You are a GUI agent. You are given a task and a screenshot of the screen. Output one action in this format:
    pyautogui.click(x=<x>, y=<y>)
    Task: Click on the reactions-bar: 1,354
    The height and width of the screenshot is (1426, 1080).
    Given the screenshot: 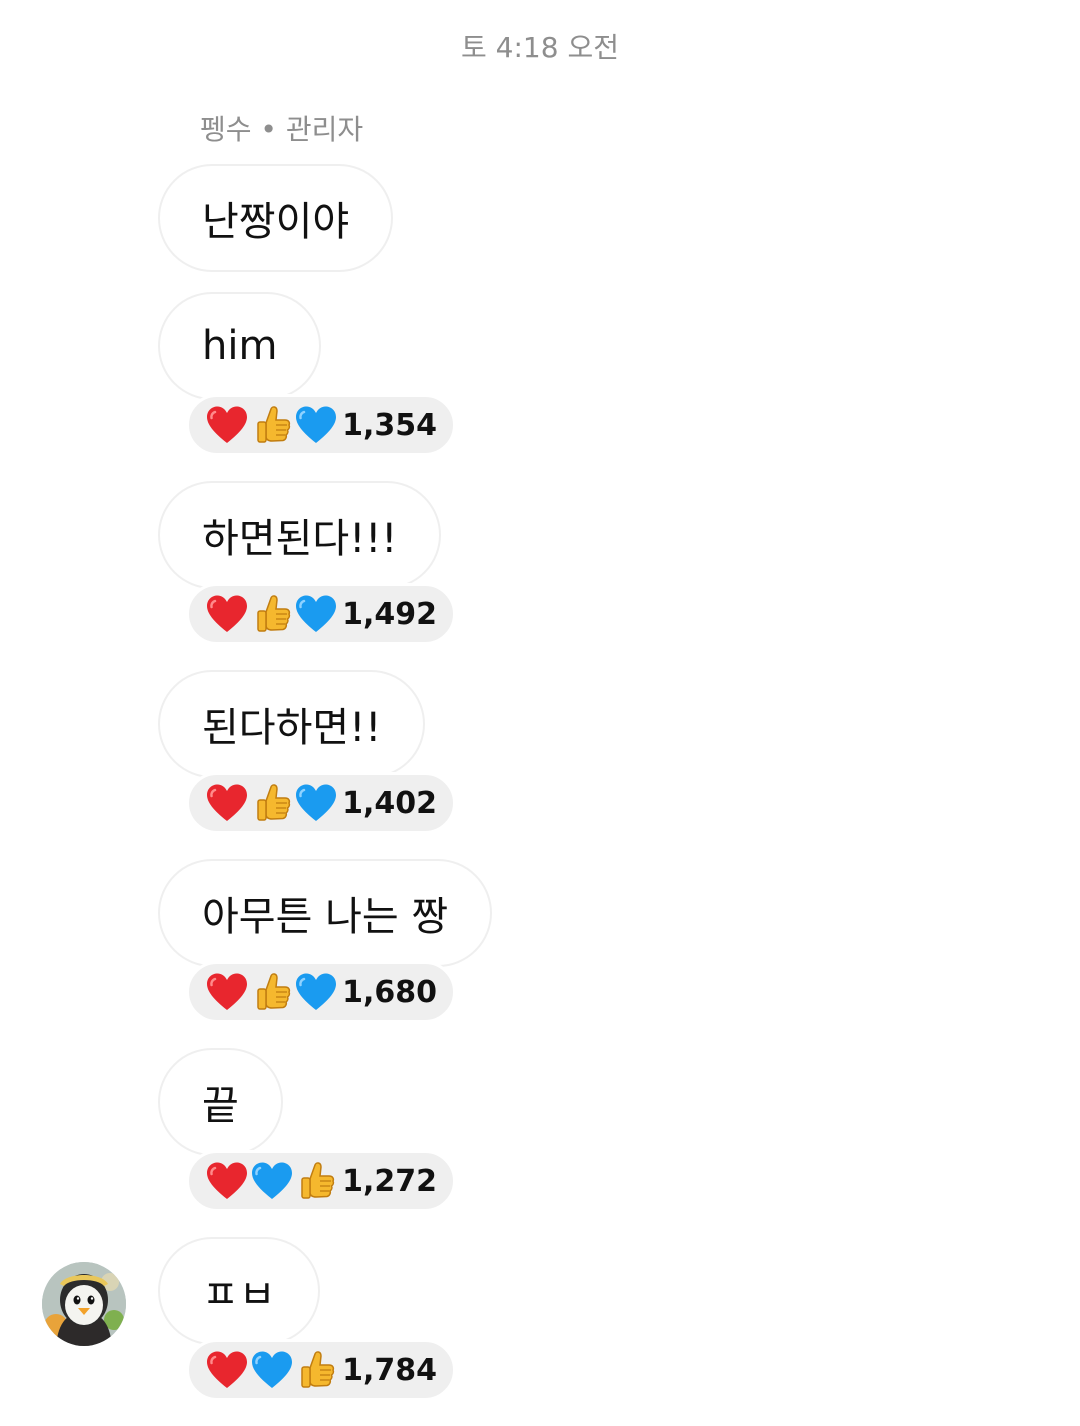 What is the action you would take?
    pyautogui.click(x=321, y=425)
    